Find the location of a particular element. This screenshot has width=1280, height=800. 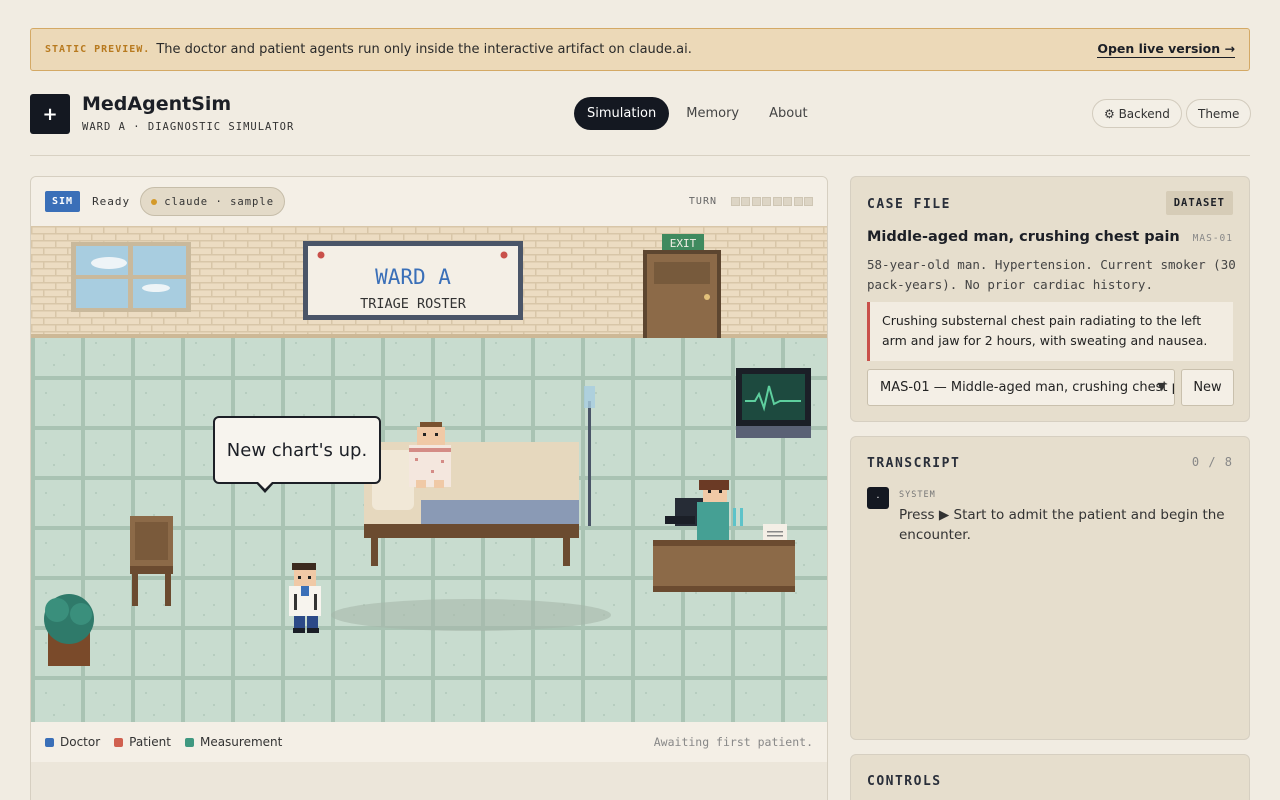

turn-boxes is located at coordinates (771, 201).